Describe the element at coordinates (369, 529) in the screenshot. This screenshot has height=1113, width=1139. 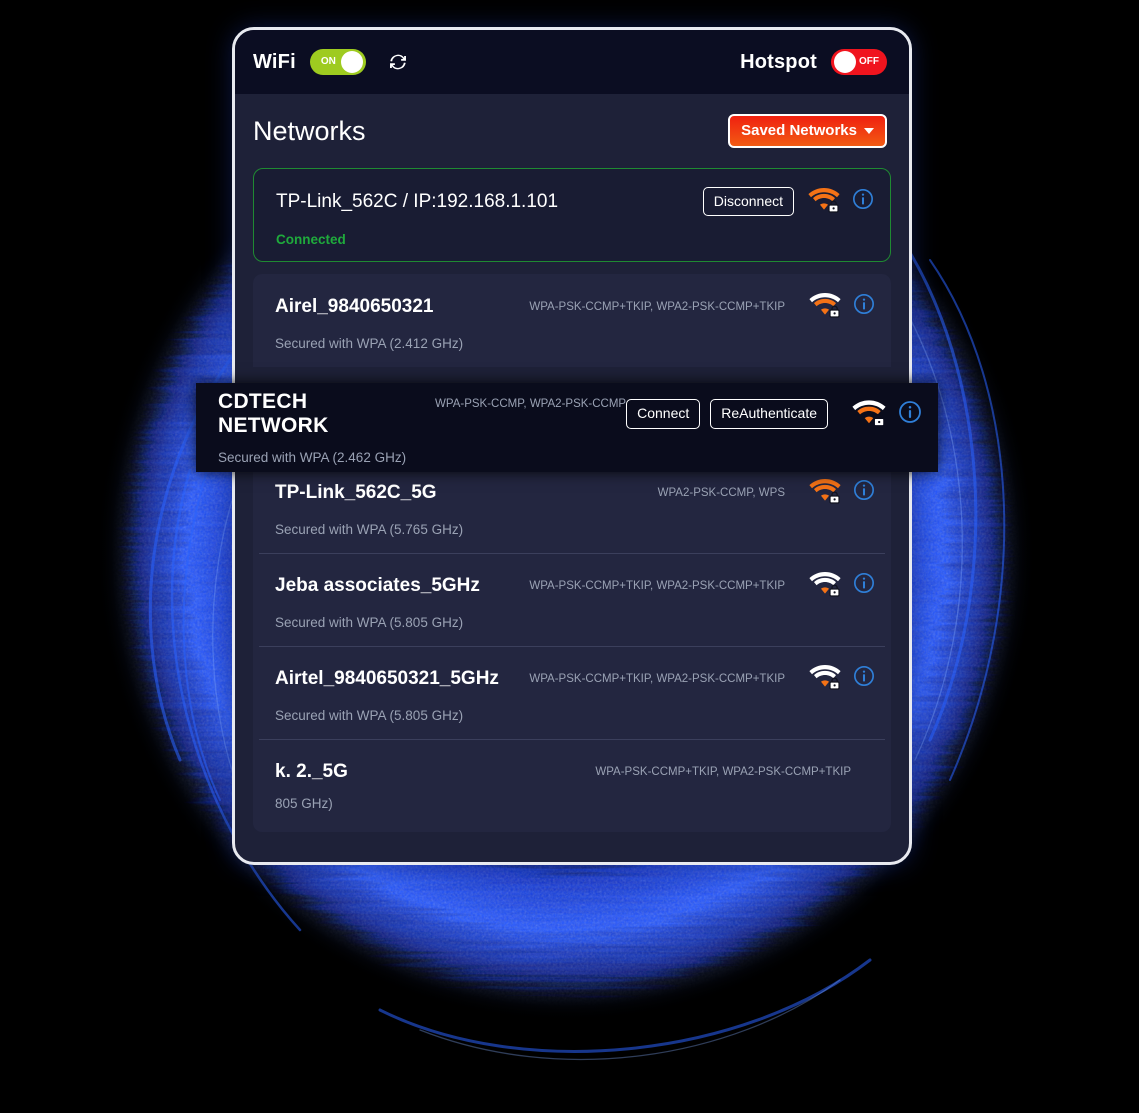
I see `network-detail: Secured with WPA (5.765 GHz)` at that location.